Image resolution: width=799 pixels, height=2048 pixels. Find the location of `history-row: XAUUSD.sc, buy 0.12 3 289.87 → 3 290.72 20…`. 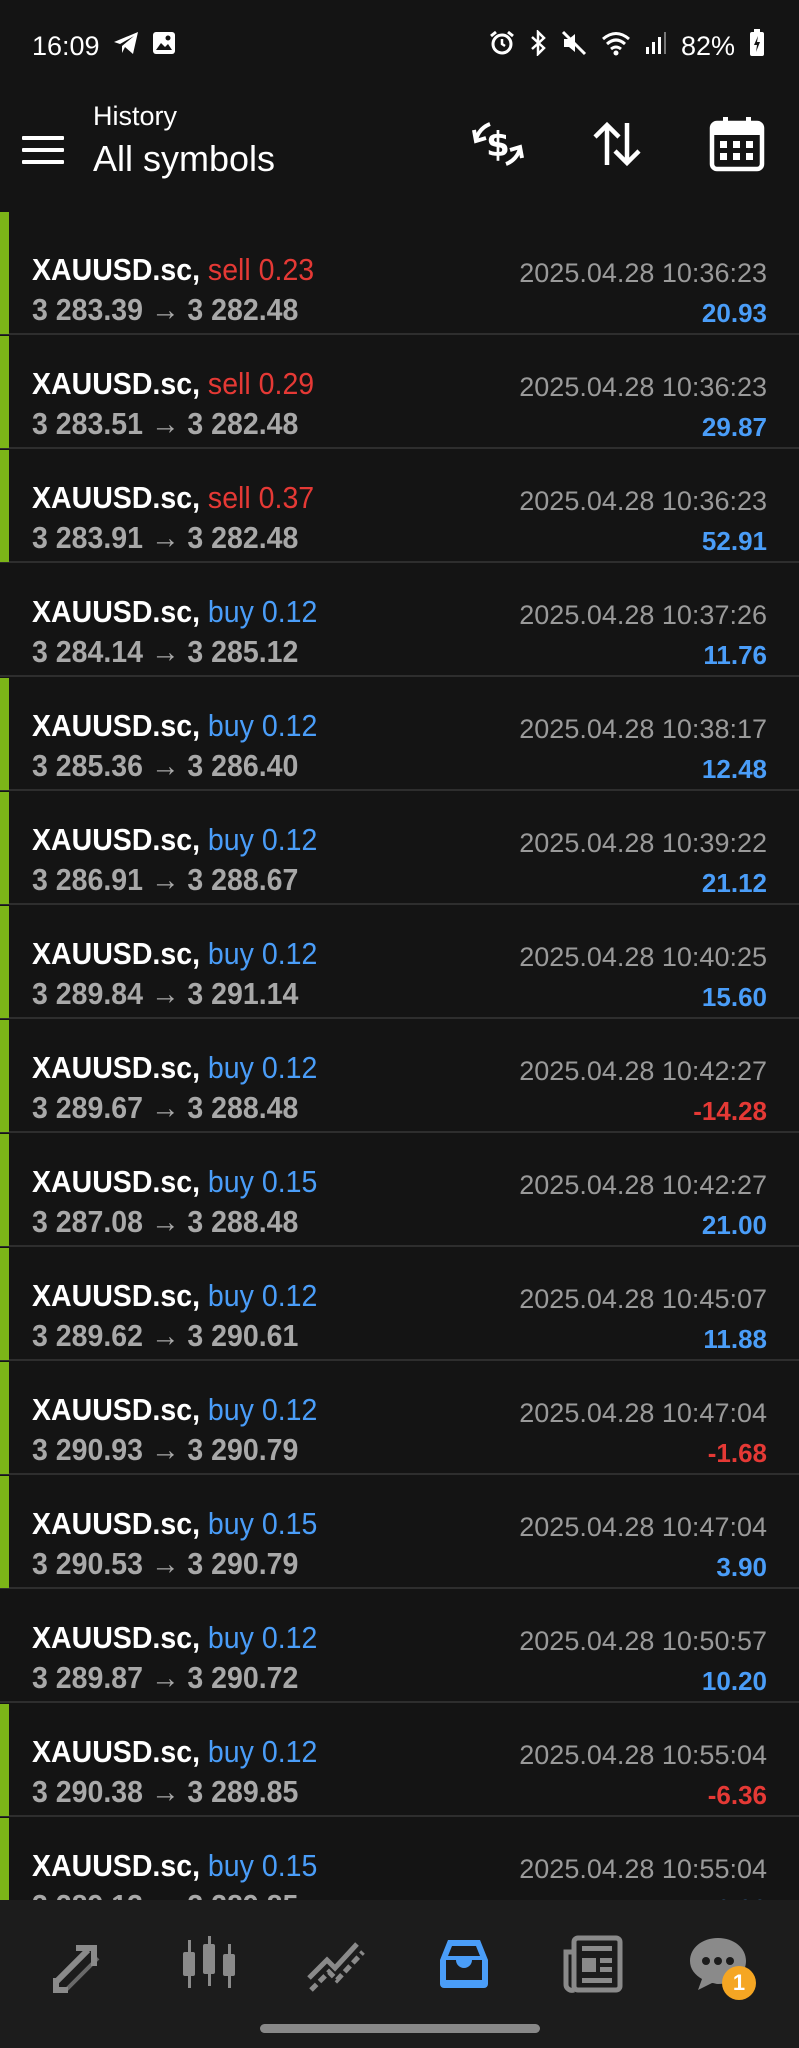

history-row: XAUUSD.sc, buy 0.12 3 289.87 → 3 290.72 20… is located at coordinates (399, 1646).